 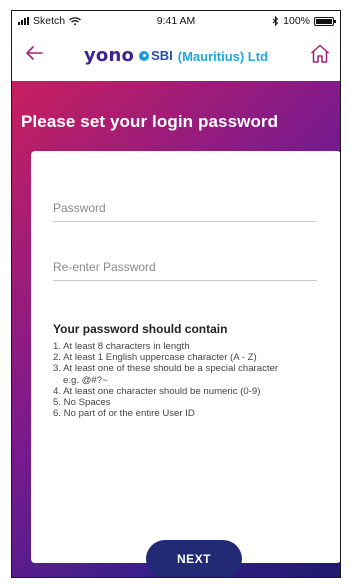 I want to click on reenter-password-input, so click(x=185, y=266).